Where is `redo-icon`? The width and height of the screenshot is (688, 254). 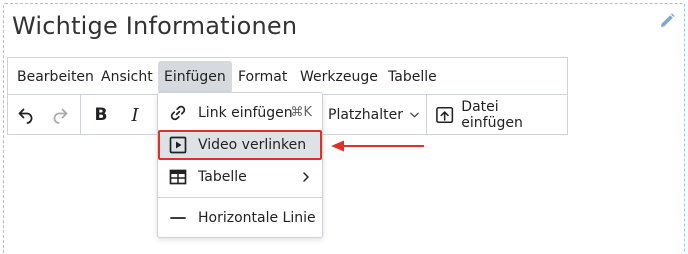
redo-icon is located at coordinates (60, 116).